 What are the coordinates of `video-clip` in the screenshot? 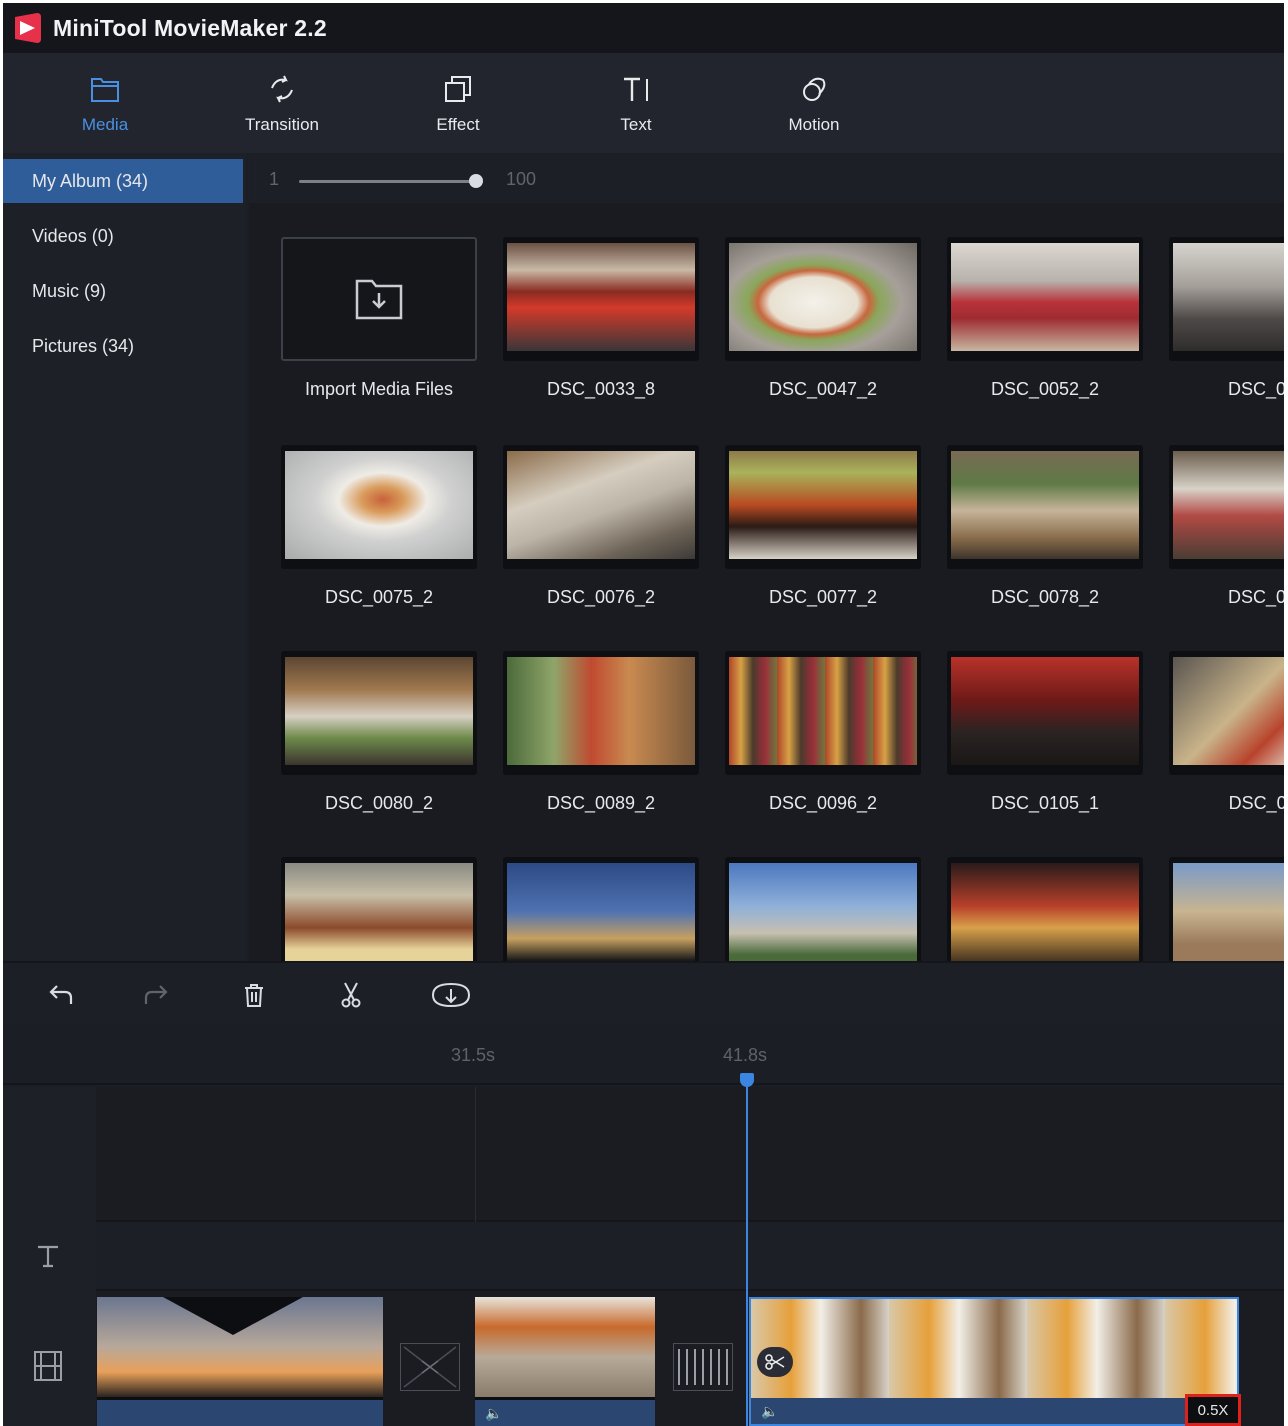 It's located at (240, 1361).